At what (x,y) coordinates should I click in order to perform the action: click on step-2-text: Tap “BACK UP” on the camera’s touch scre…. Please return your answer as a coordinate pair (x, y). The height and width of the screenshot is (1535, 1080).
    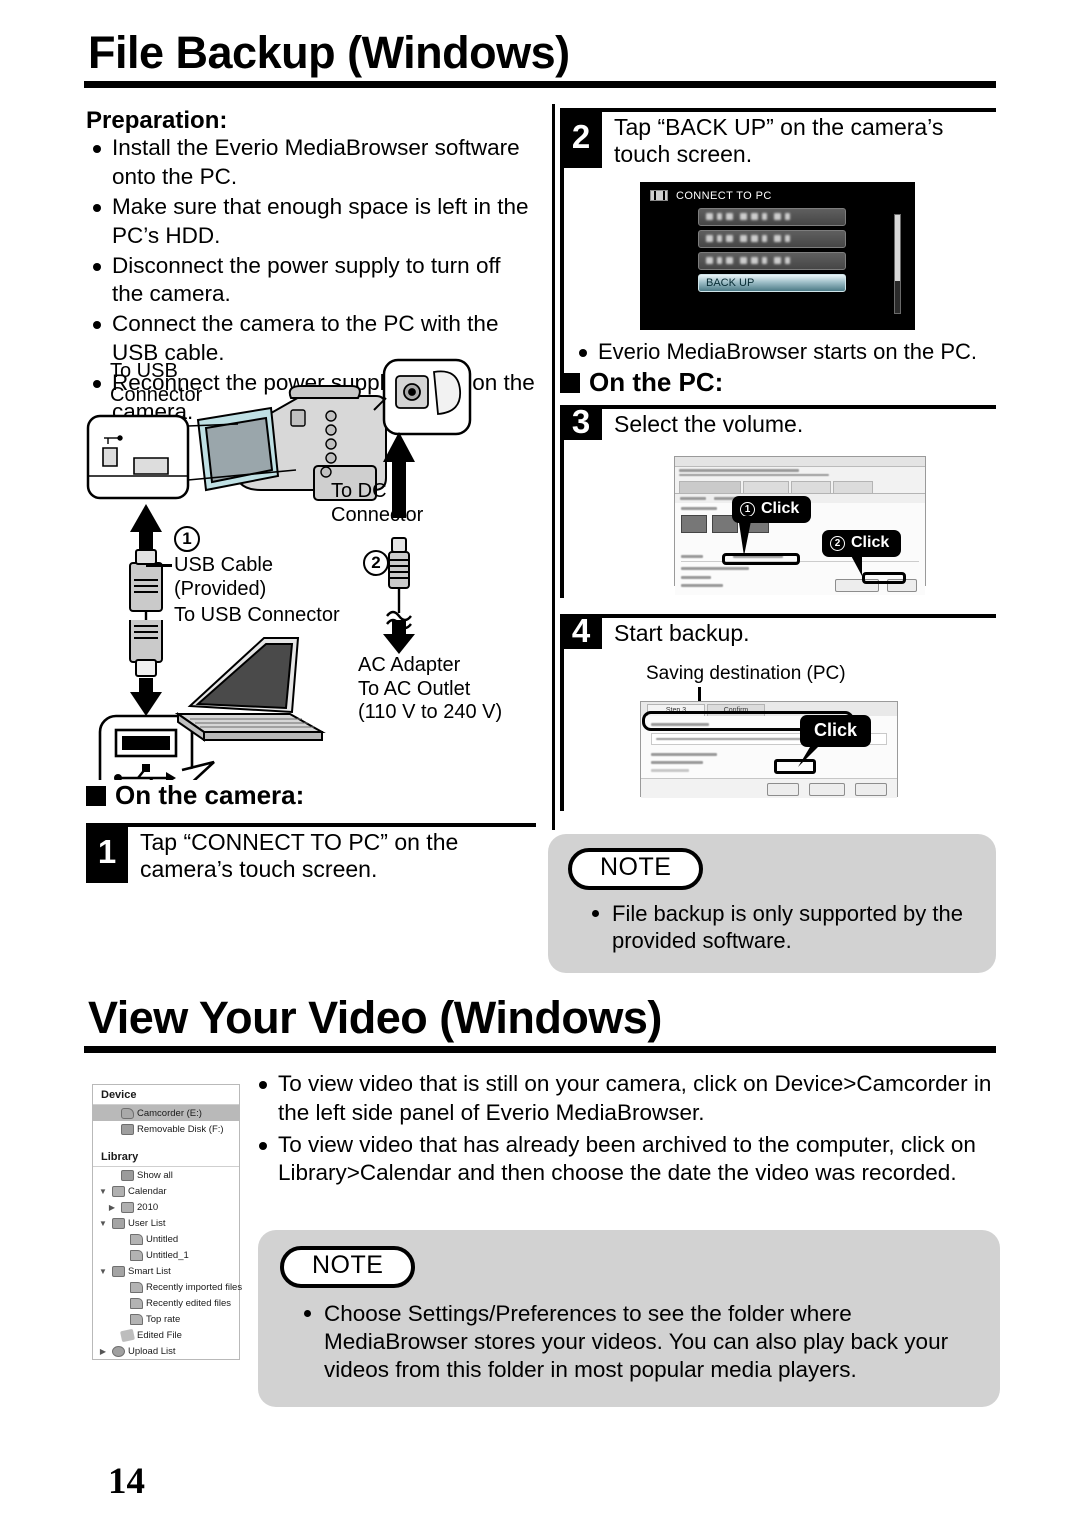
    Looking at the image, I should click on (799, 138).